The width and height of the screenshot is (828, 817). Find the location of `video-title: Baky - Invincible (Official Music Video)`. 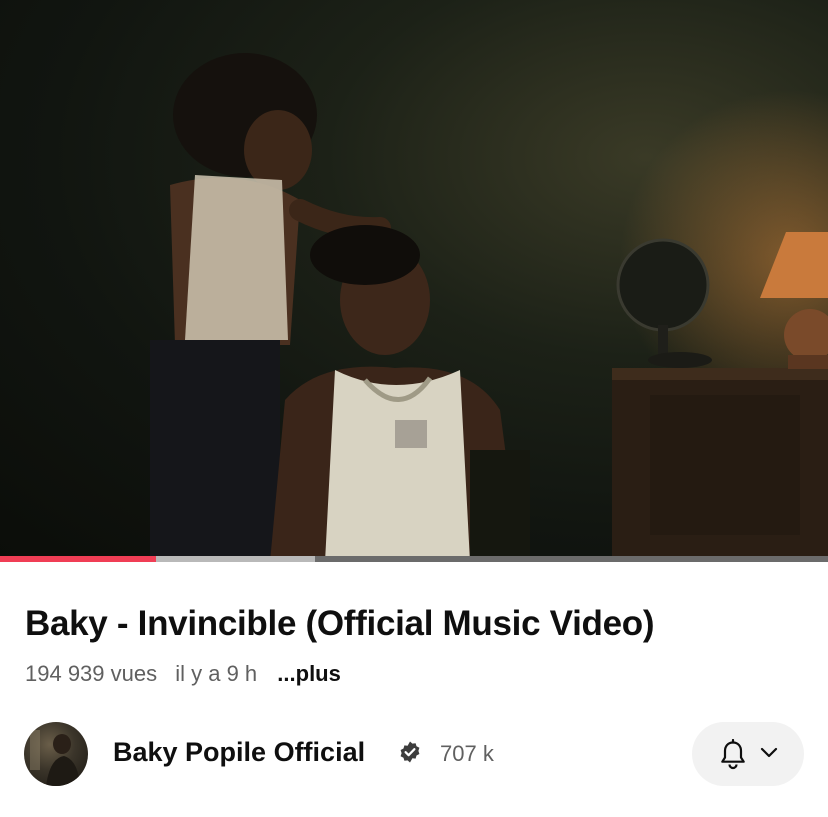

video-title: Baky - Invincible (Official Music Video) is located at coordinates (420, 624).